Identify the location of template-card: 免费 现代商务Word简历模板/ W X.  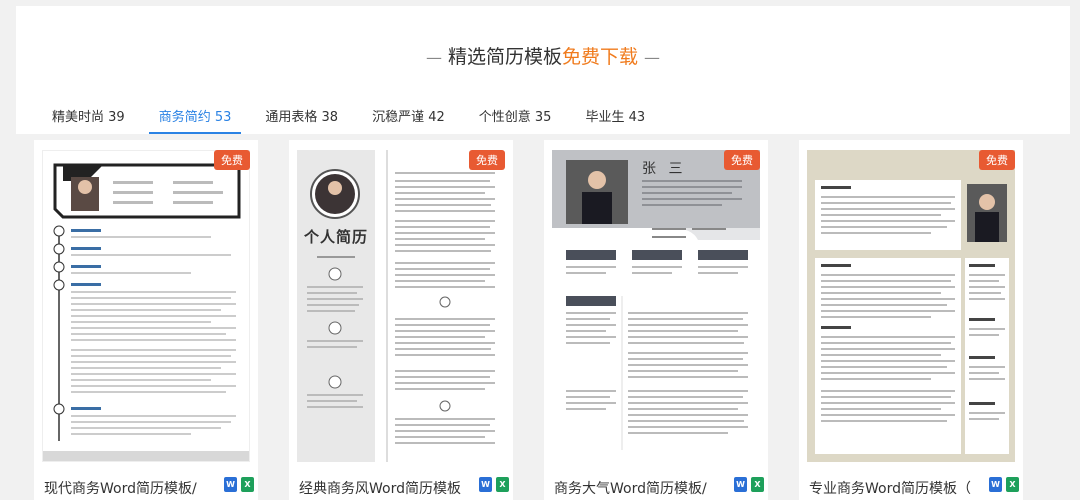
(146, 320).